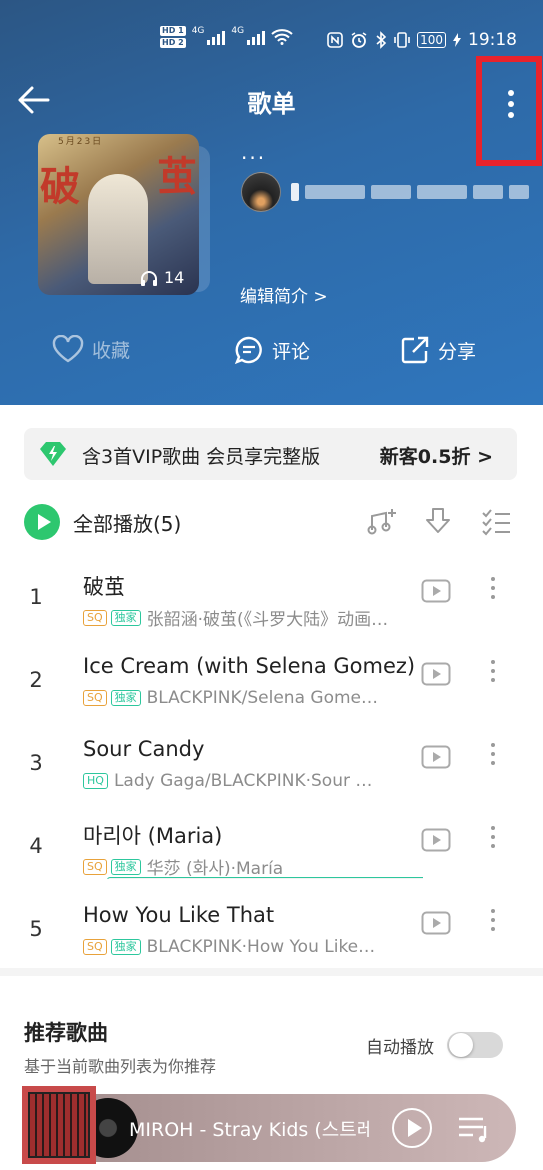 This screenshot has width=543, height=1170. Describe the element at coordinates (402, 40) in the screenshot. I see `vibrate-icon` at that location.